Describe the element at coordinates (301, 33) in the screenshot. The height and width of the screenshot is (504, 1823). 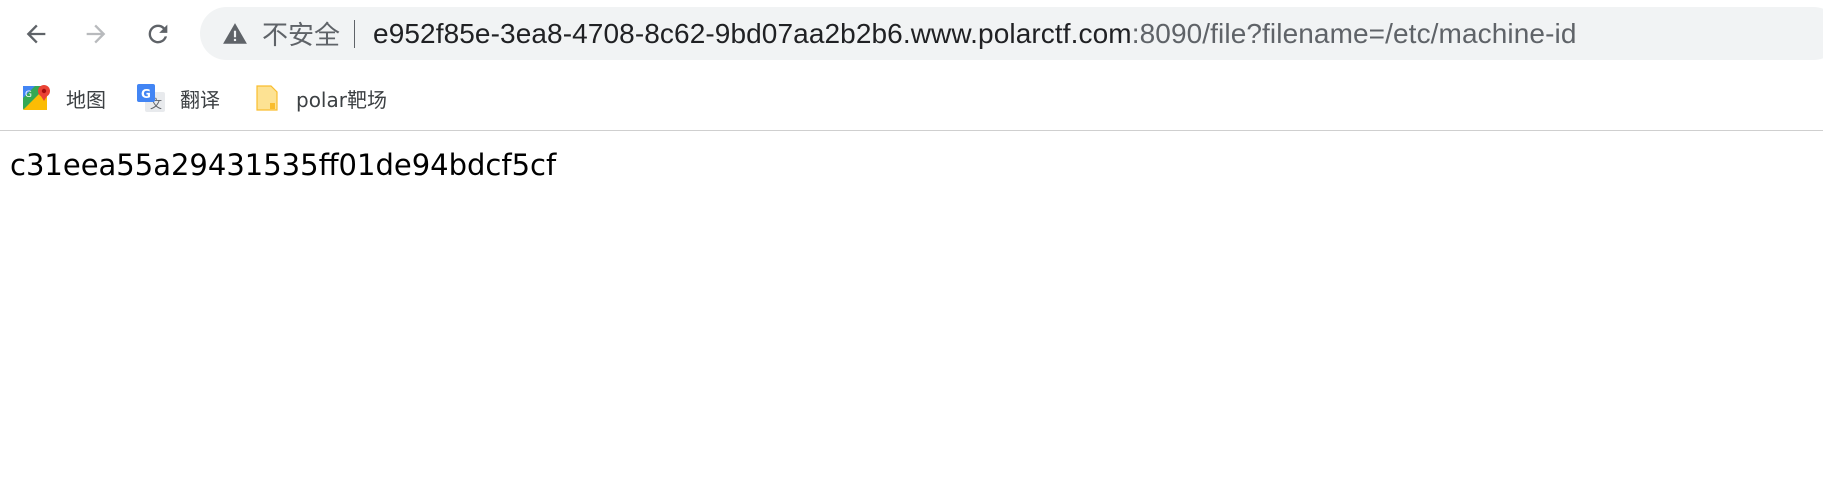
I see `security-status-label: 不安全` at that location.